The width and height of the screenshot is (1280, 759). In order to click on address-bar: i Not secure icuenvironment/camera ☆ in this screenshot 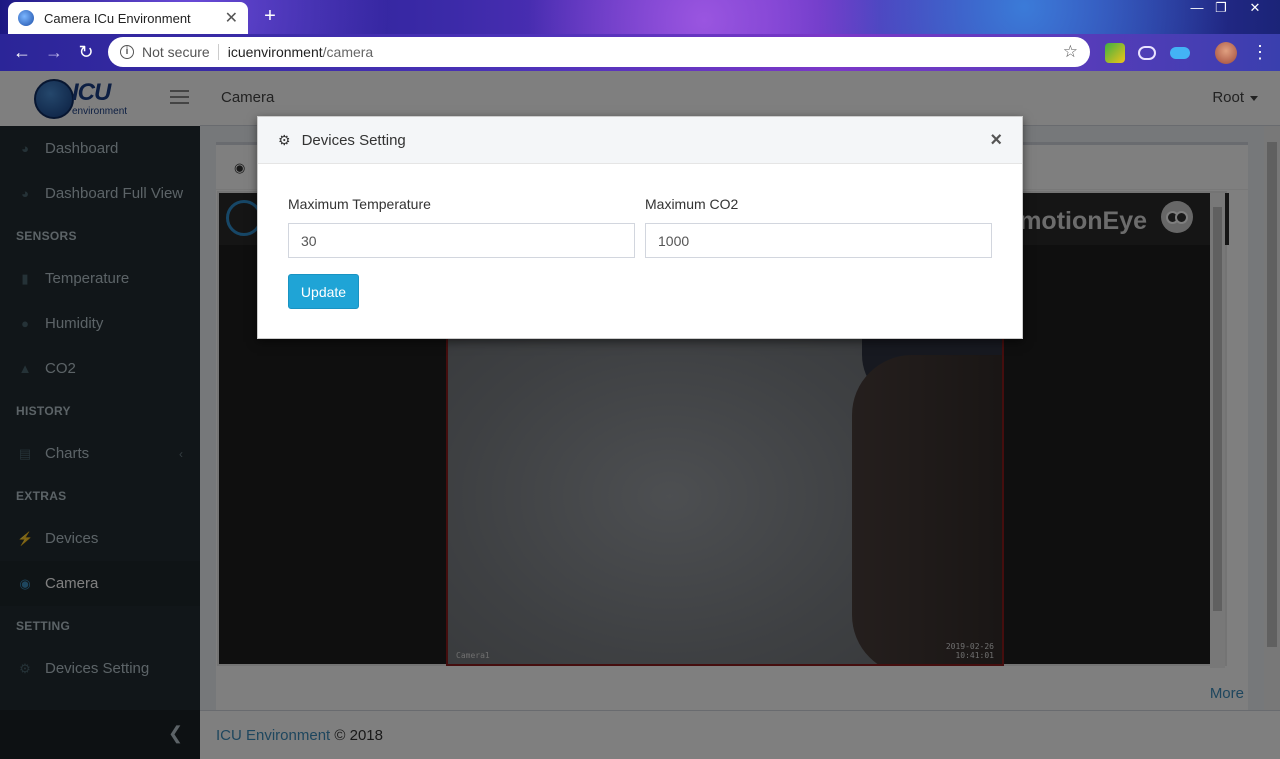, I will do `click(599, 52)`.